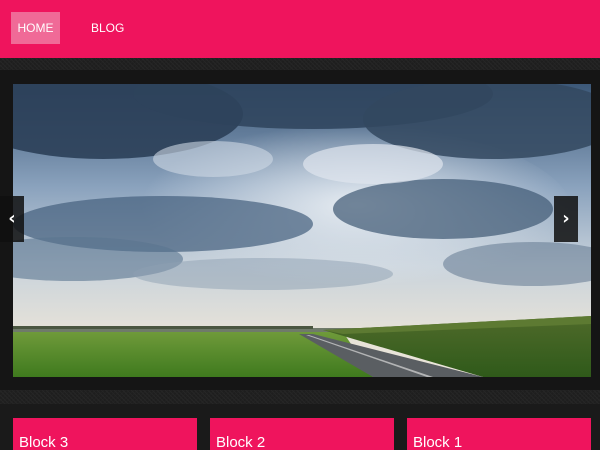 The height and width of the screenshot is (450, 600). I want to click on nav-link-blog: BLOG, so click(107, 28).